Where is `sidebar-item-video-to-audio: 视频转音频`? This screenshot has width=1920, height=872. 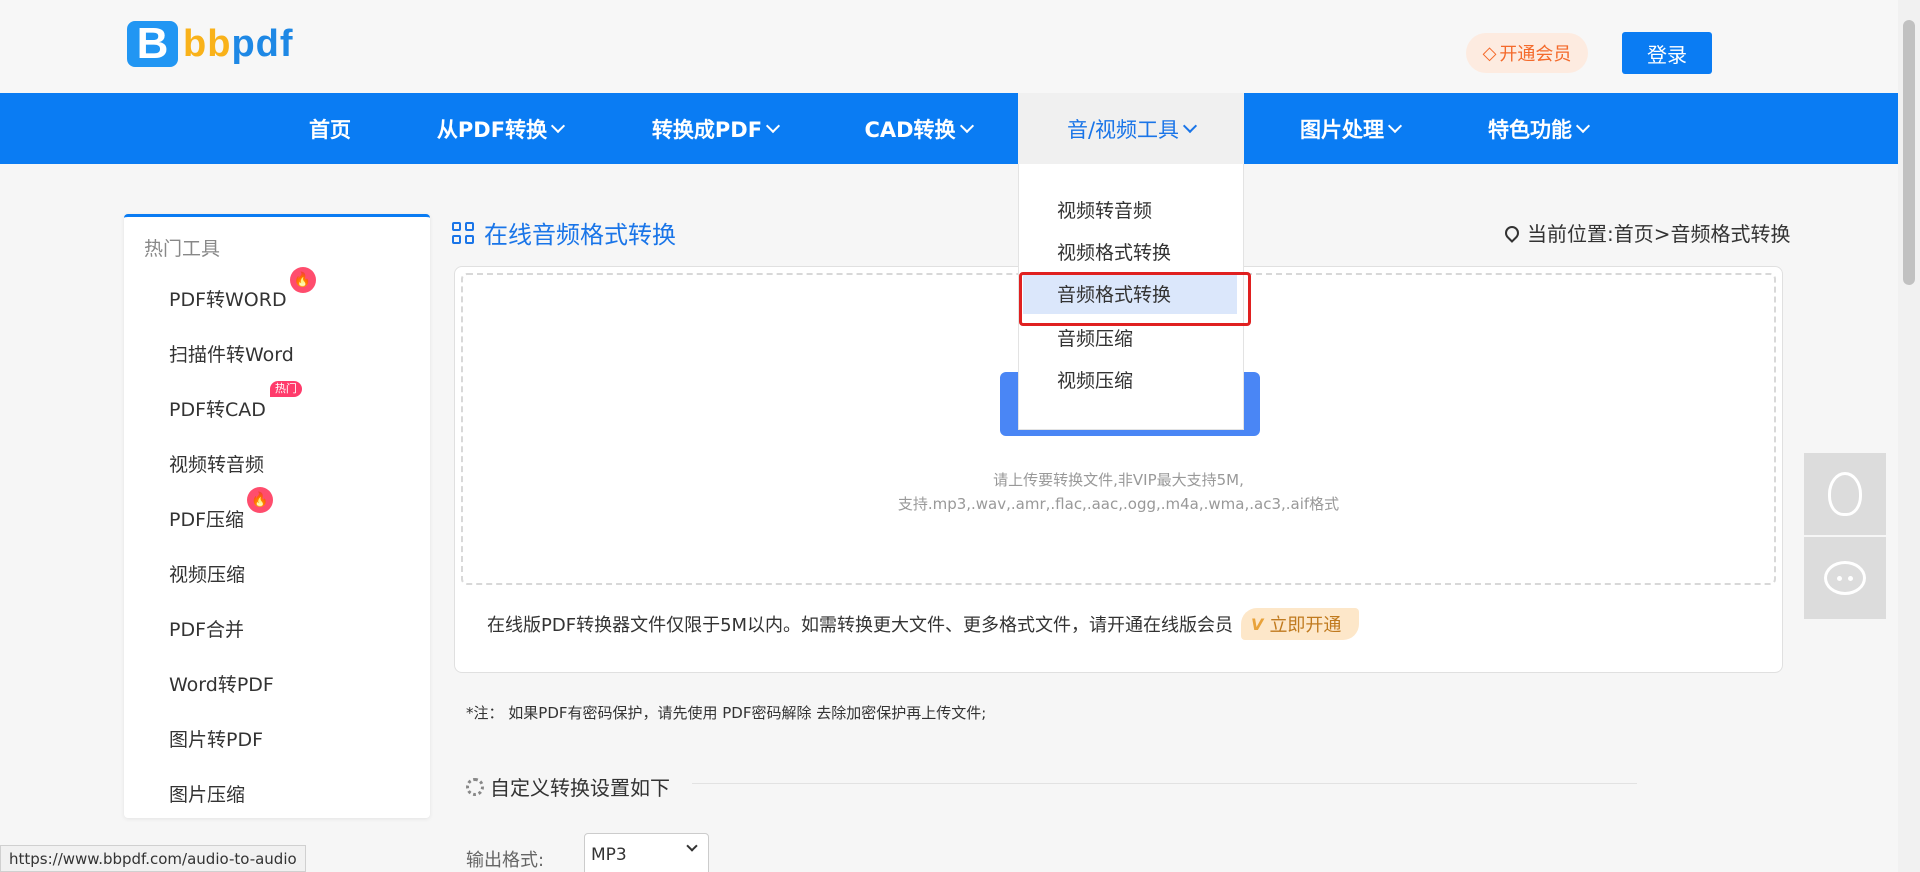 sidebar-item-video-to-audio: 视频转音频 is located at coordinates (216, 463).